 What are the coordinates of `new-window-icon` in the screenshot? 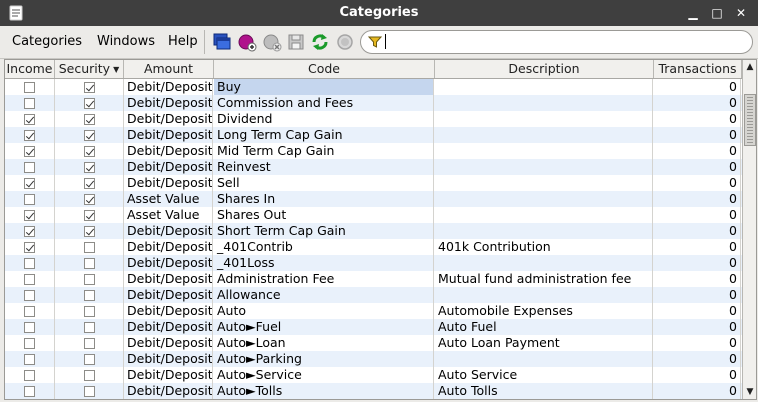 It's located at (221, 42).